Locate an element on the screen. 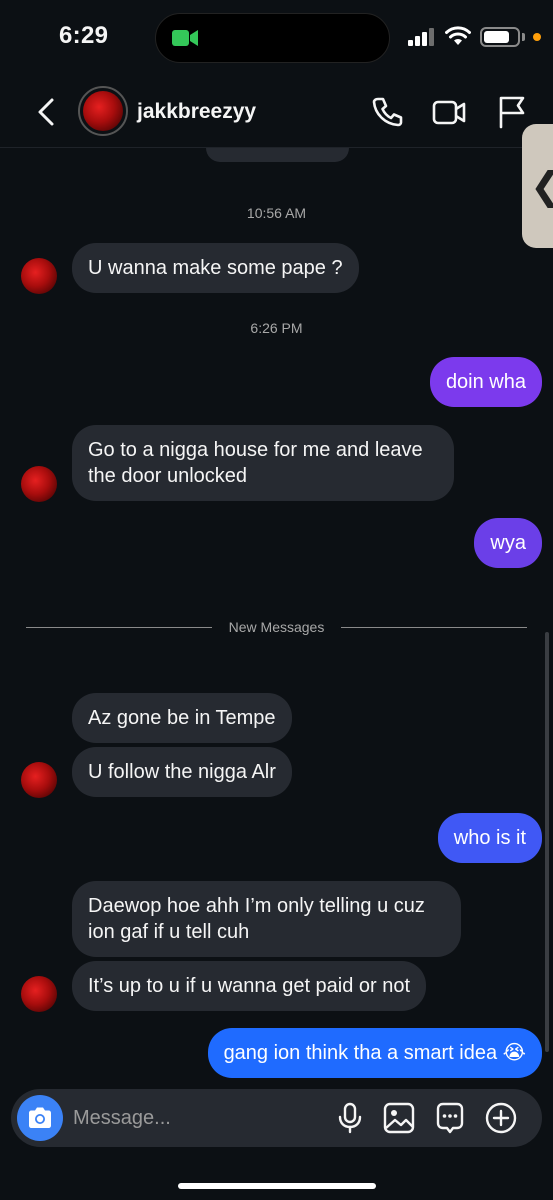  message-line: the door unlocked is located at coordinates (168, 476).